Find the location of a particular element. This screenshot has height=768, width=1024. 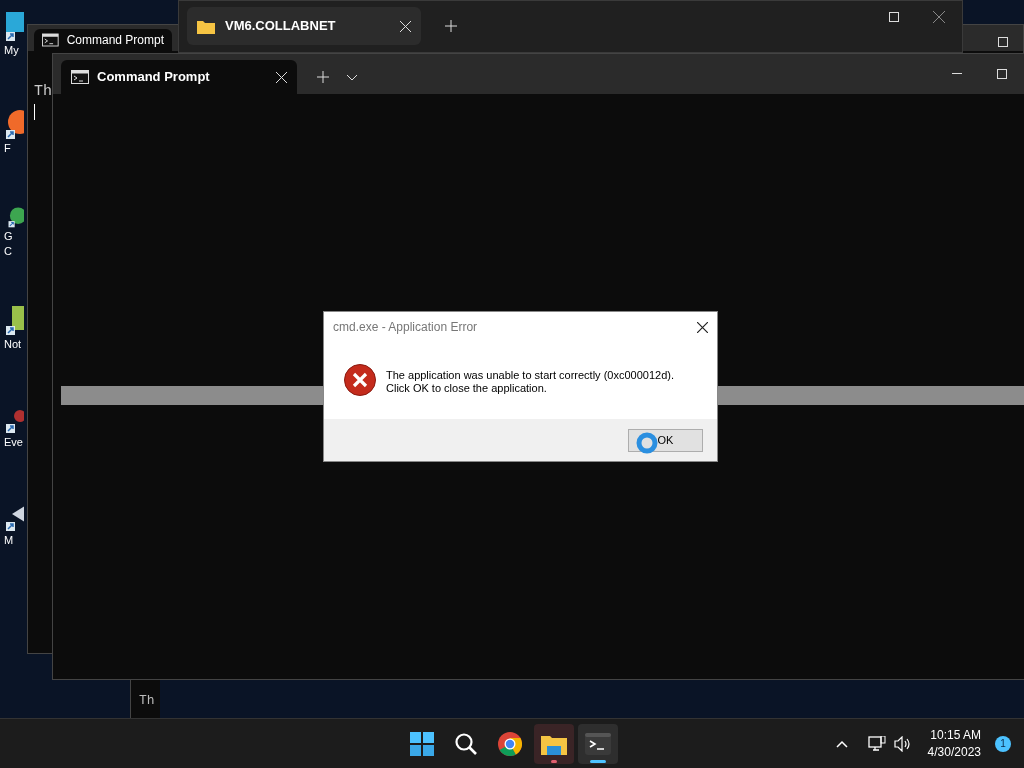

chevron-up-icon is located at coordinates (841, 743).